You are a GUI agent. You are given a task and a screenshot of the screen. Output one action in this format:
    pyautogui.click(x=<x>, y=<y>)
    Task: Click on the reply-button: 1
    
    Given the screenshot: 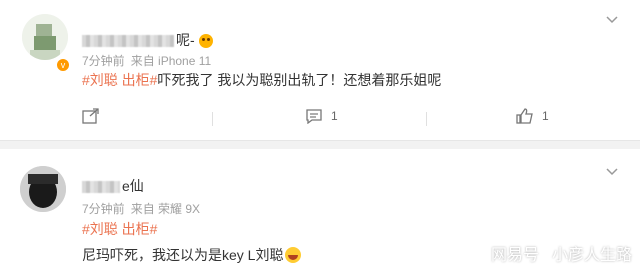 What is the action you would take?
    pyautogui.click(x=321, y=116)
    